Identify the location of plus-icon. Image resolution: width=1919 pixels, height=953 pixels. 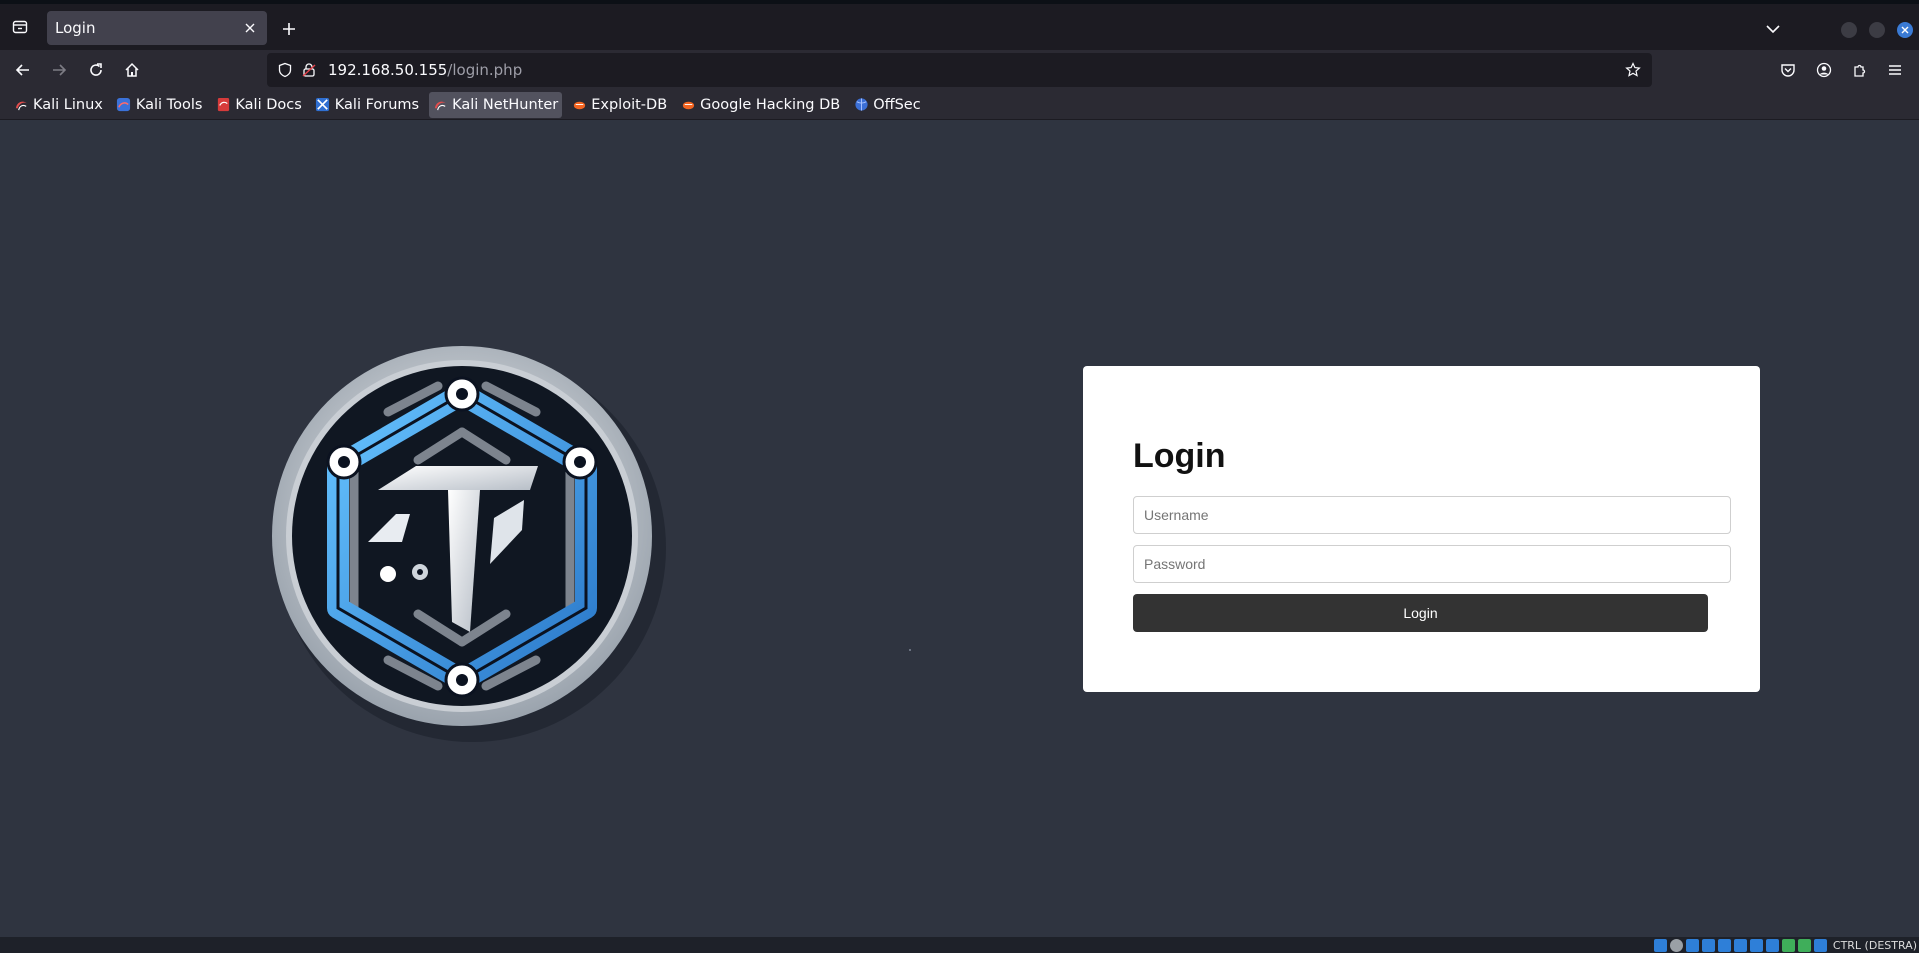
(289, 29).